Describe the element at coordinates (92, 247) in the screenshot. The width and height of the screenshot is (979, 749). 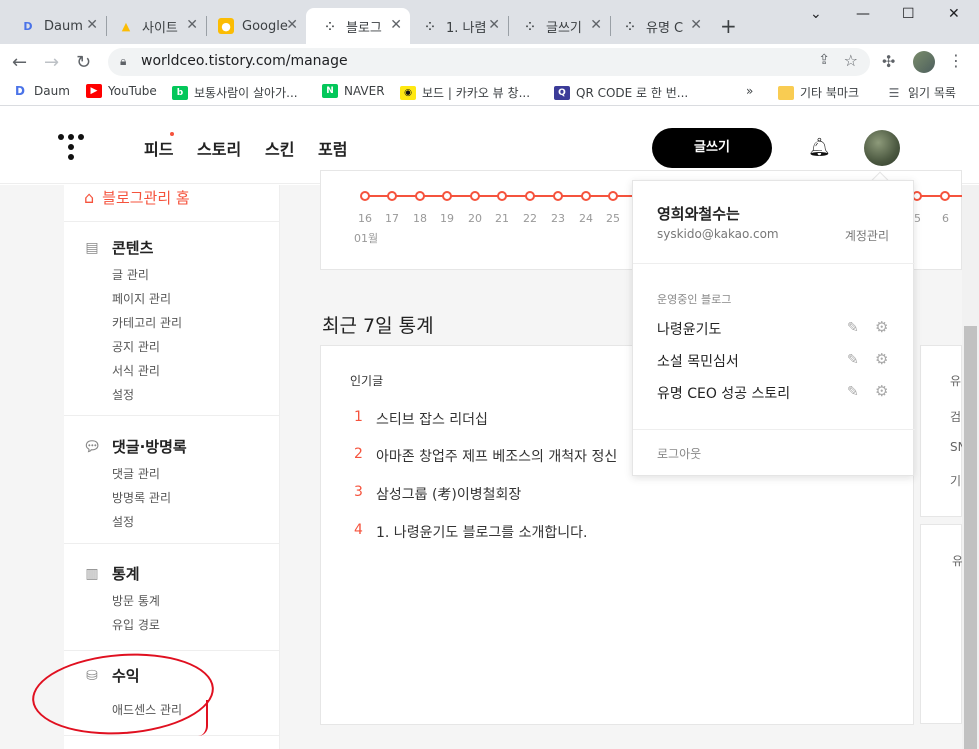
I see `document-icon: ▤` at that location.